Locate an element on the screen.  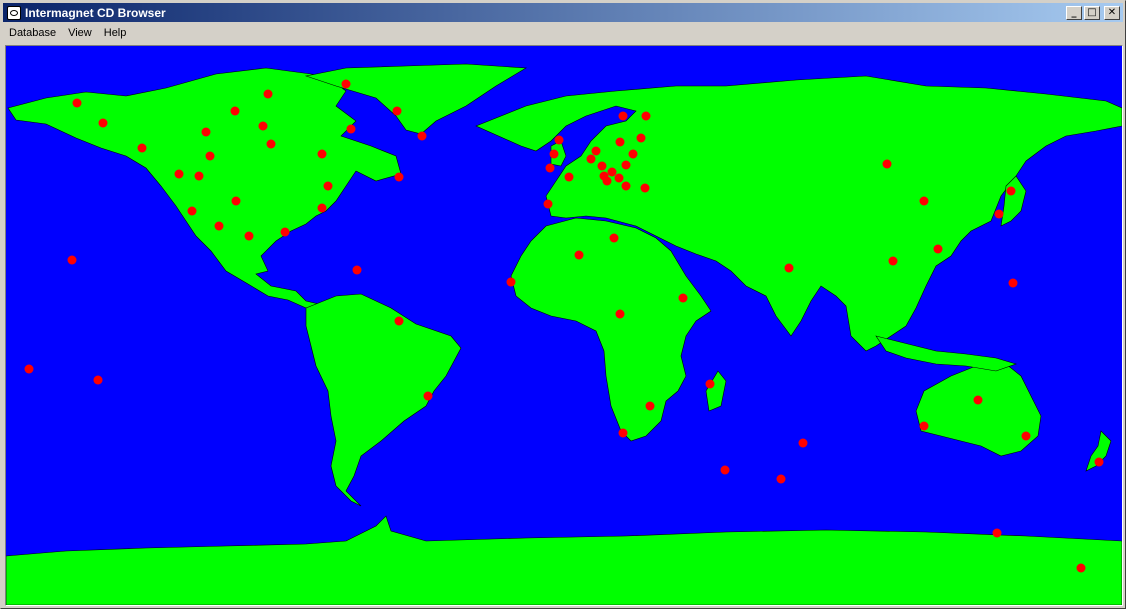
maximize-button: □ is located at coordinates (1092, 12).